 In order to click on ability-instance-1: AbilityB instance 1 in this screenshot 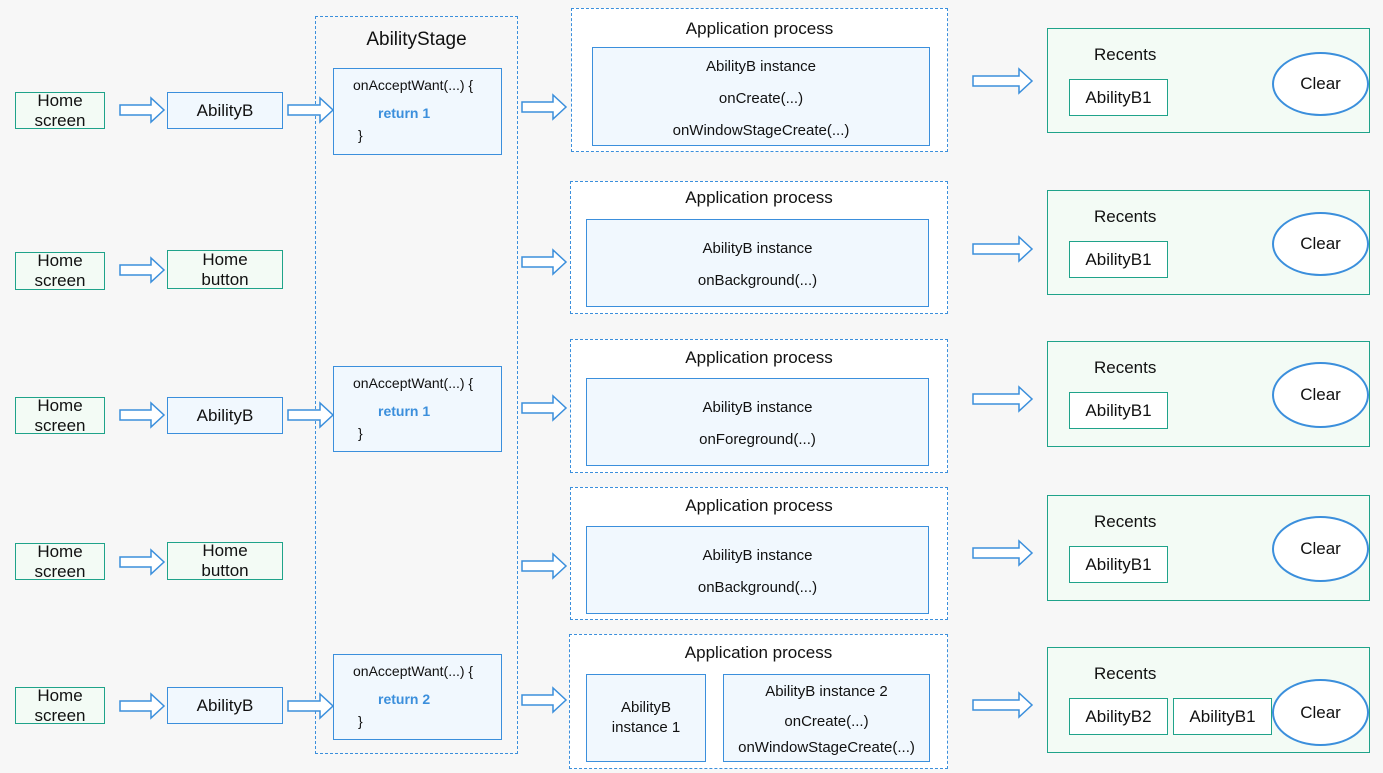, I will do `click(646, 718)`.